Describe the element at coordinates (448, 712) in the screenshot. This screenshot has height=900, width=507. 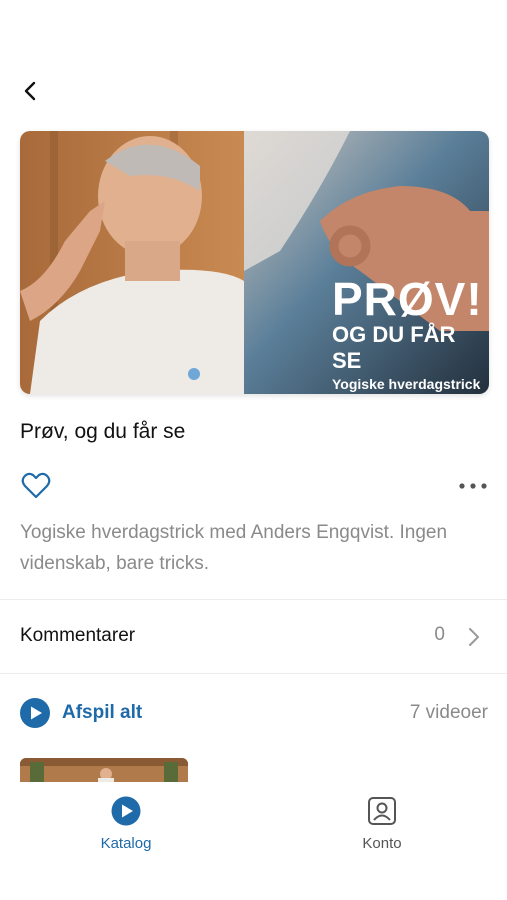
I see `video-count: 7 videoer` at that location.